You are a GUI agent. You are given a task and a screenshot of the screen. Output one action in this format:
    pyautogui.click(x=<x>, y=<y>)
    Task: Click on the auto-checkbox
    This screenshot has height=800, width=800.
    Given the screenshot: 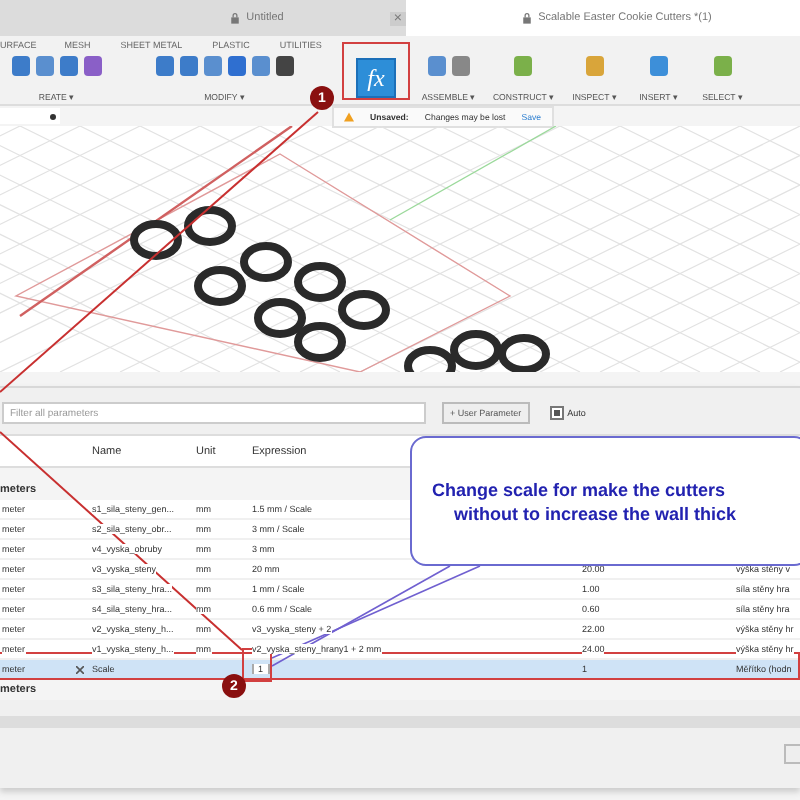 What is the action you would take?
    pyautogui.click(x=556, y=413)
    